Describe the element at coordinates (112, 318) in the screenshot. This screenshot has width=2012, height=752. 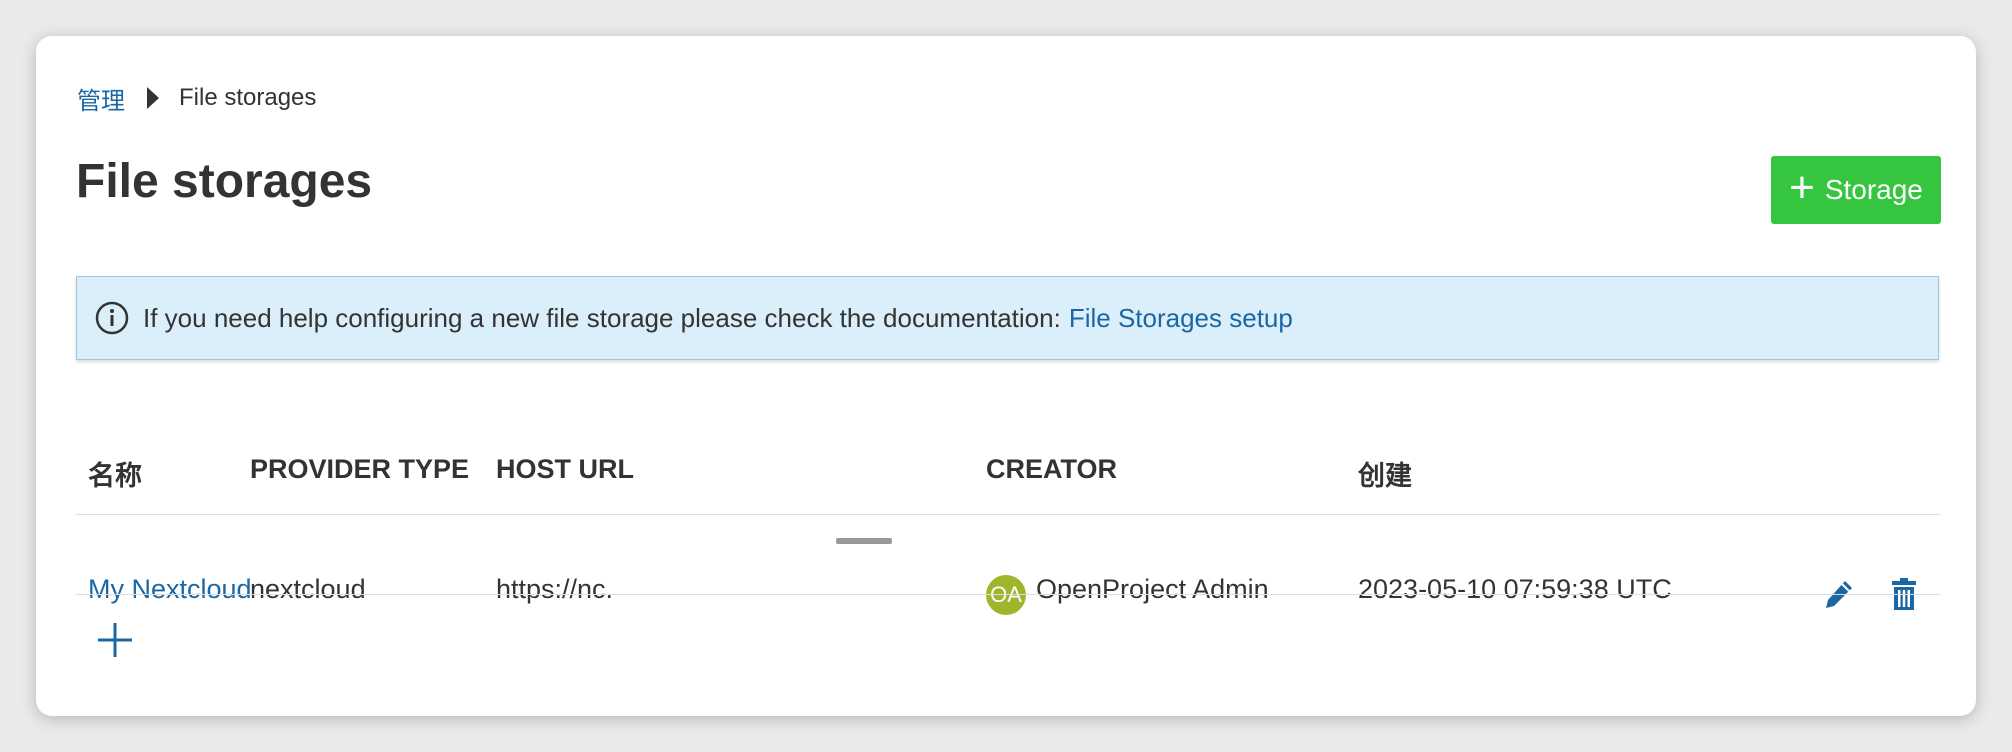
I see `info-icon` at that location.